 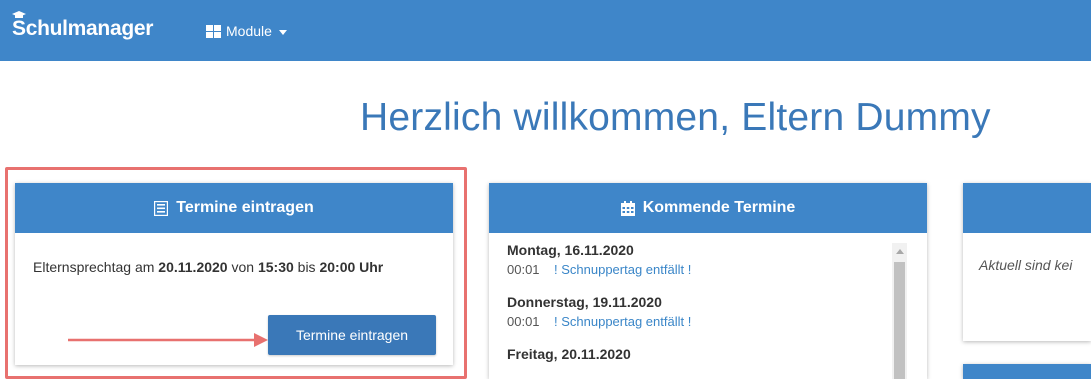 I want to click on event-date: 20.11.2020, so click(x=193, y=267).